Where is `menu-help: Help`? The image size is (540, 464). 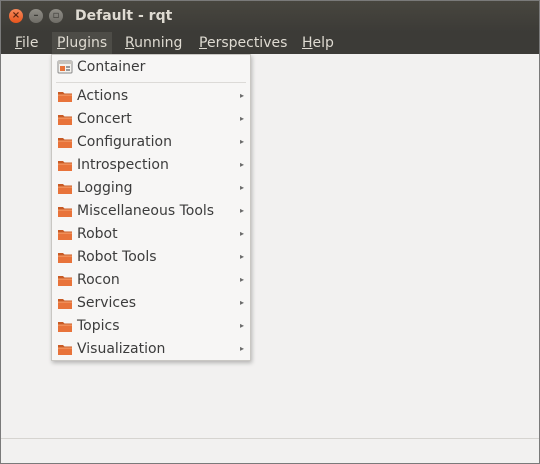 menu-help: Help is located at coordinates (318, 43).